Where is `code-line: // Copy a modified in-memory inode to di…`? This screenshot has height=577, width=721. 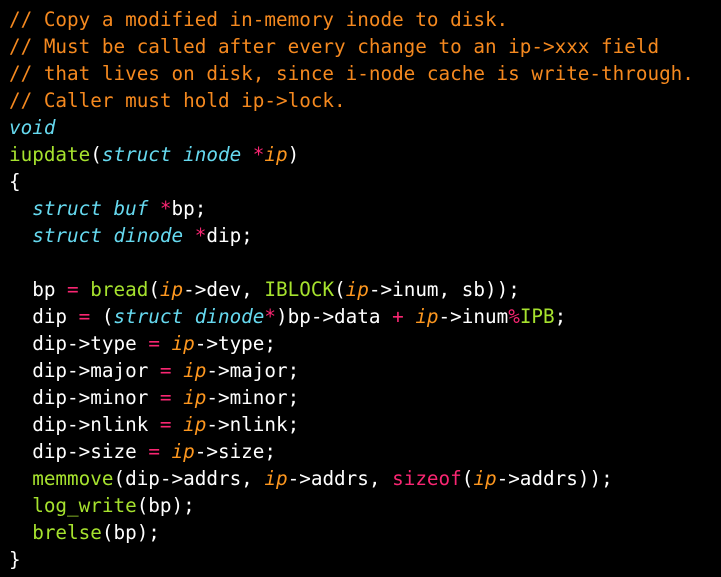 code-line: // Copy a modified in-memory inode to di… is located at coordinates (365, 19).